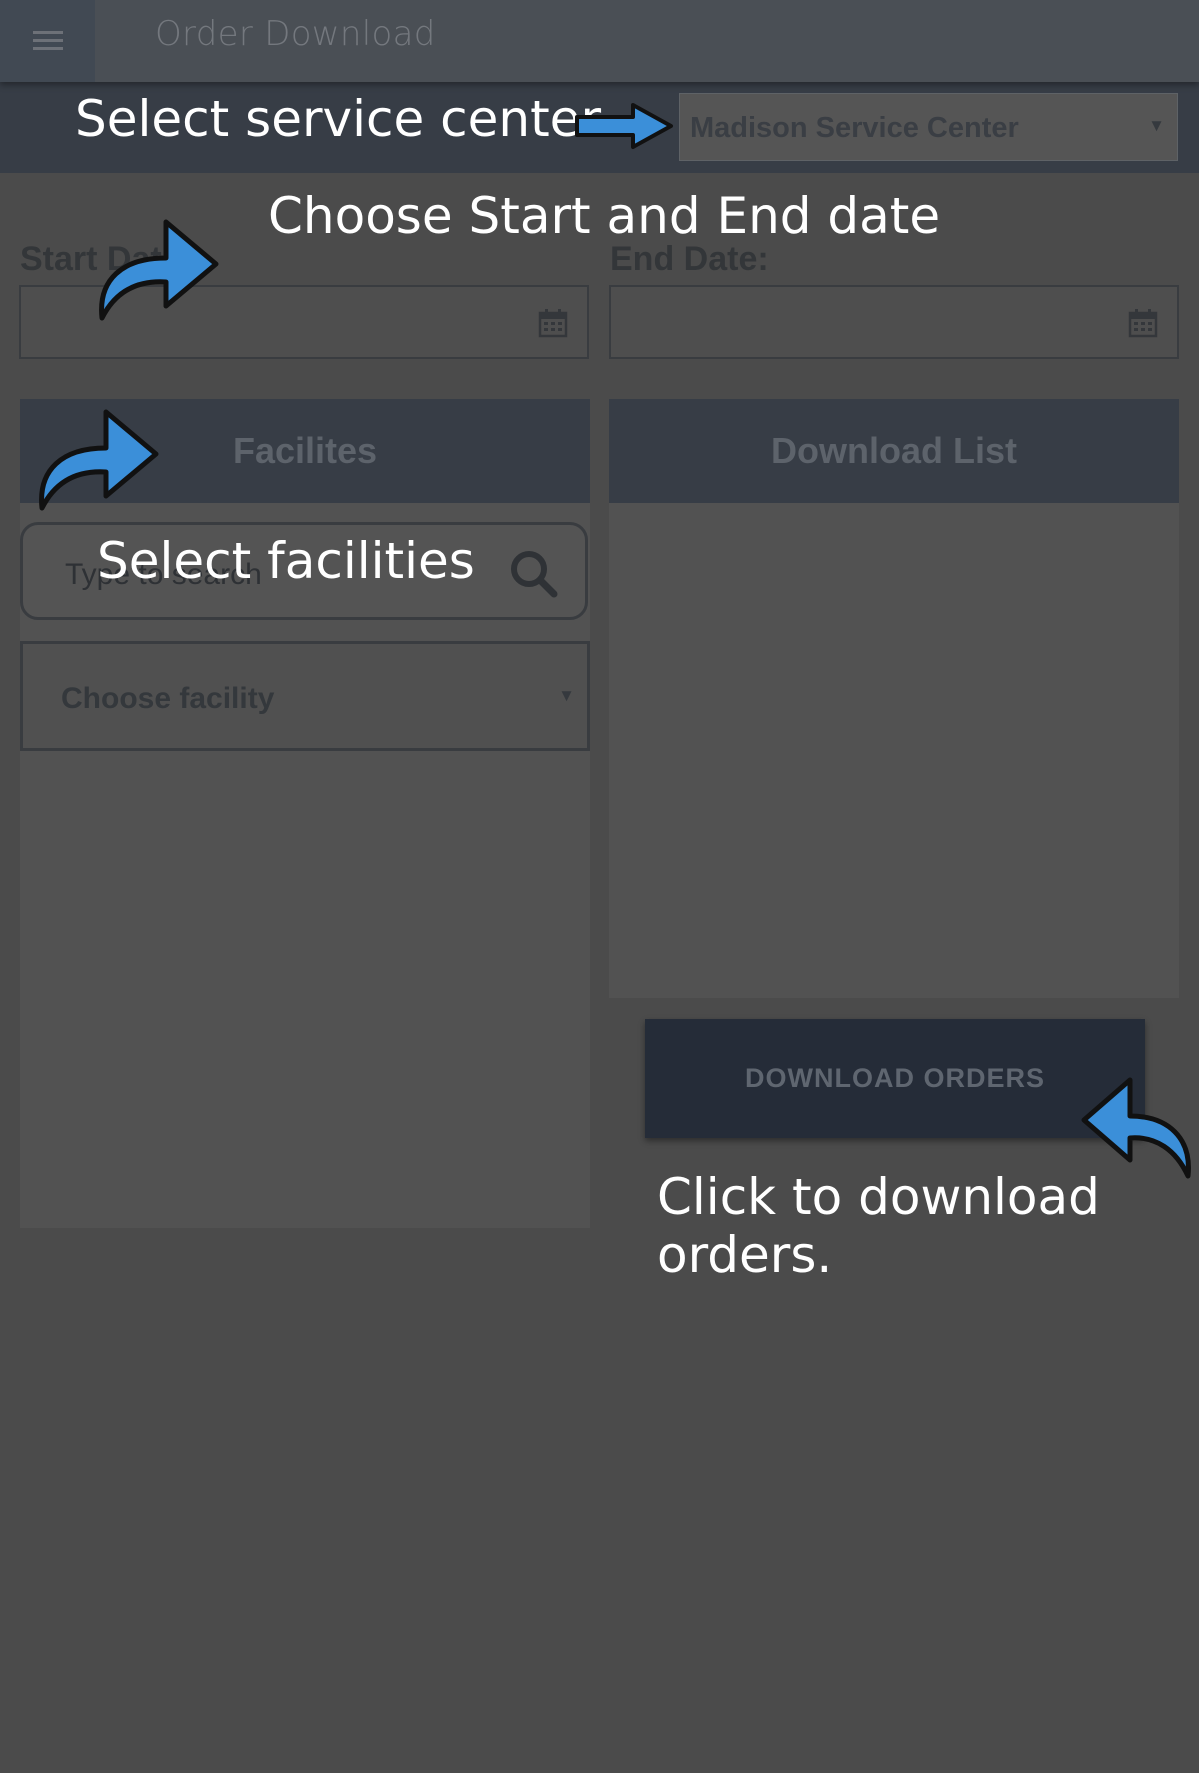 This screenshot has width=1199, height=1773. I want to click on download-list-header: Download List, so click(894, 451).